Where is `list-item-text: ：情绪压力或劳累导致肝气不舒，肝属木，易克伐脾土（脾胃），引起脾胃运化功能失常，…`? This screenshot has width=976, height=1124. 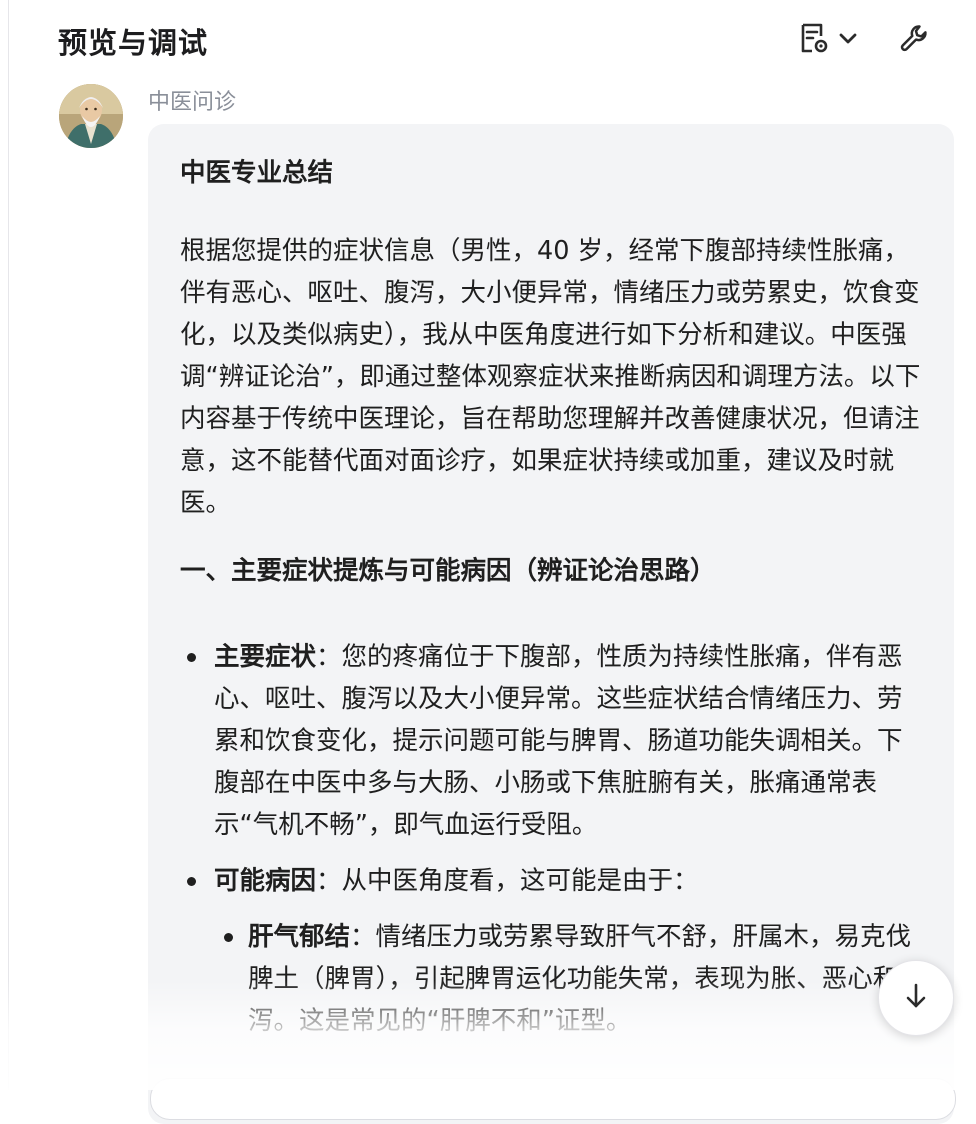
list-item-text: ：情绪压力或劳累导致肝气不舒，肝属木，易克伐脾土（脾胃），引起脾胃运化功能失常，… is located at coordinates (586, 979).